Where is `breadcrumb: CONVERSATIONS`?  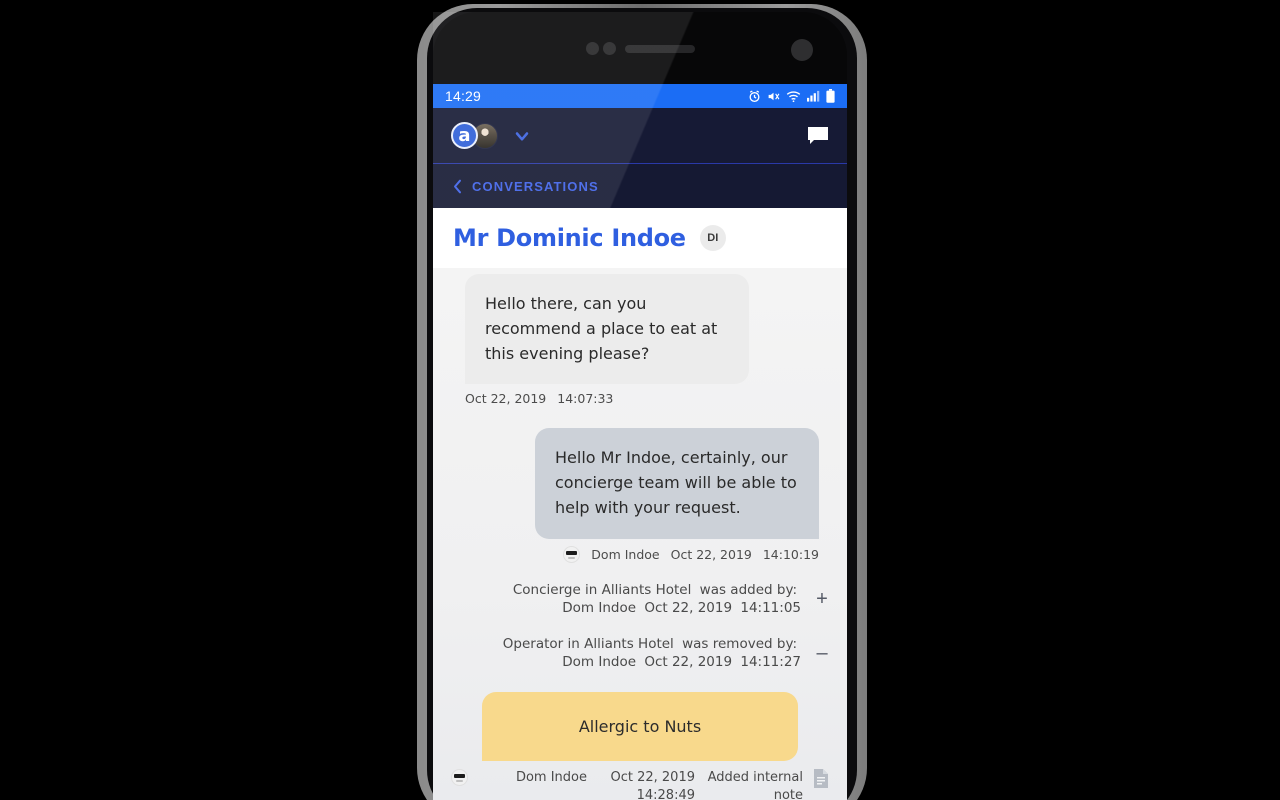 breadcrumb: CONVERSATIONS is located at coordinates (640, 186).